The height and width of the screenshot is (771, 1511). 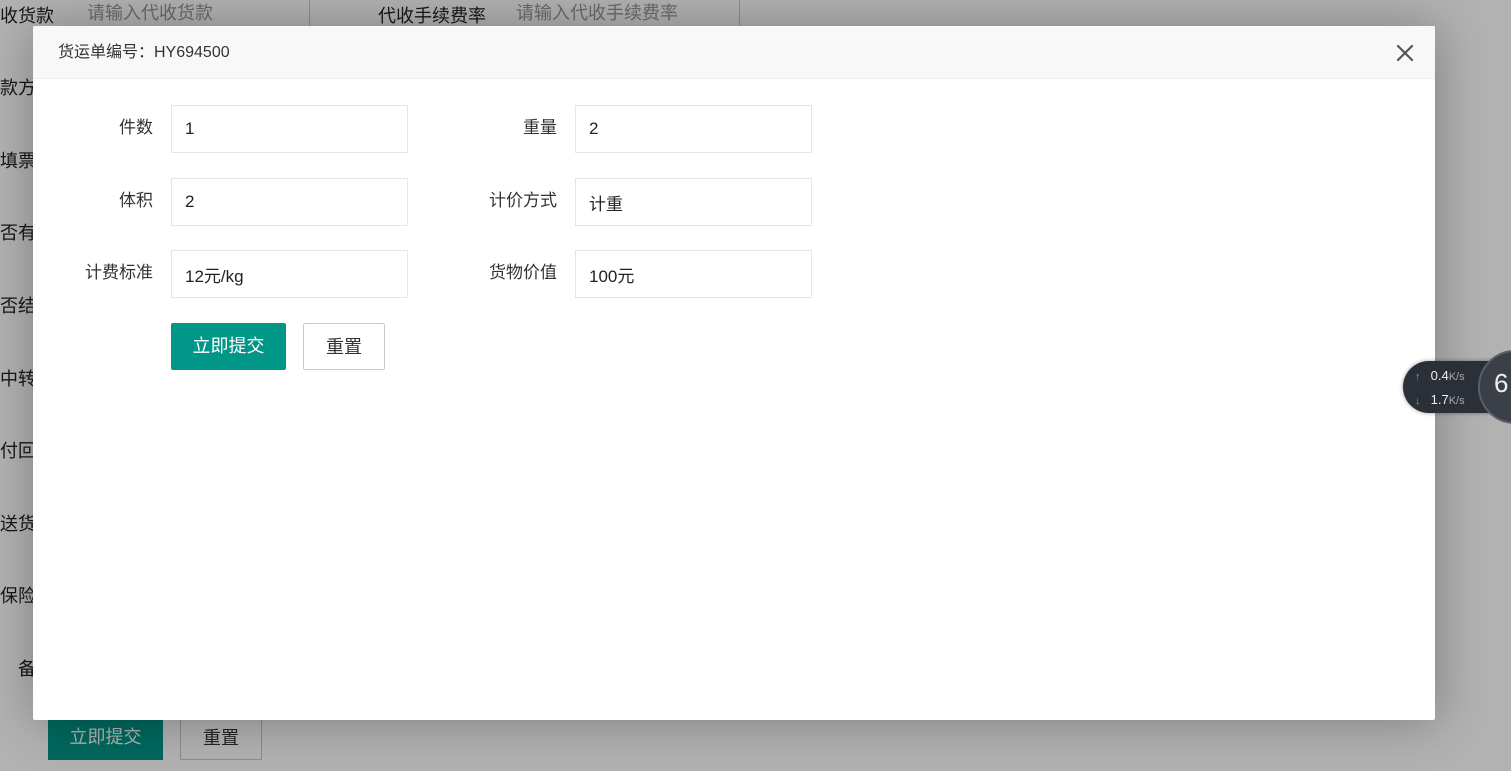 I want to click on pricing-method-input, so click(x=693, y=202).